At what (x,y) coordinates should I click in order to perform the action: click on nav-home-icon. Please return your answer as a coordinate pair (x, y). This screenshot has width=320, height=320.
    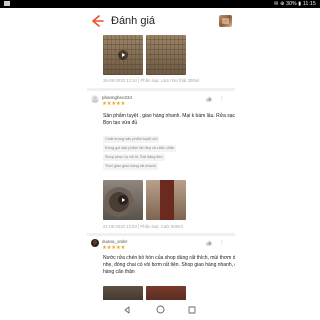
    Looking at the image, I should click on (160, 309).